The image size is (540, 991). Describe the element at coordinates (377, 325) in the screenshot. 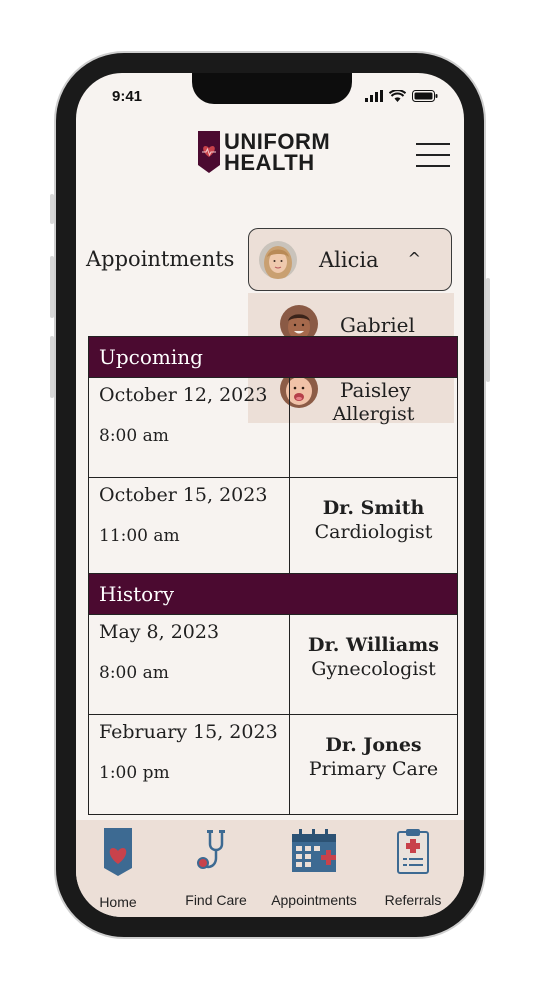

I see `profile-option-label: Gabriel` at that location.